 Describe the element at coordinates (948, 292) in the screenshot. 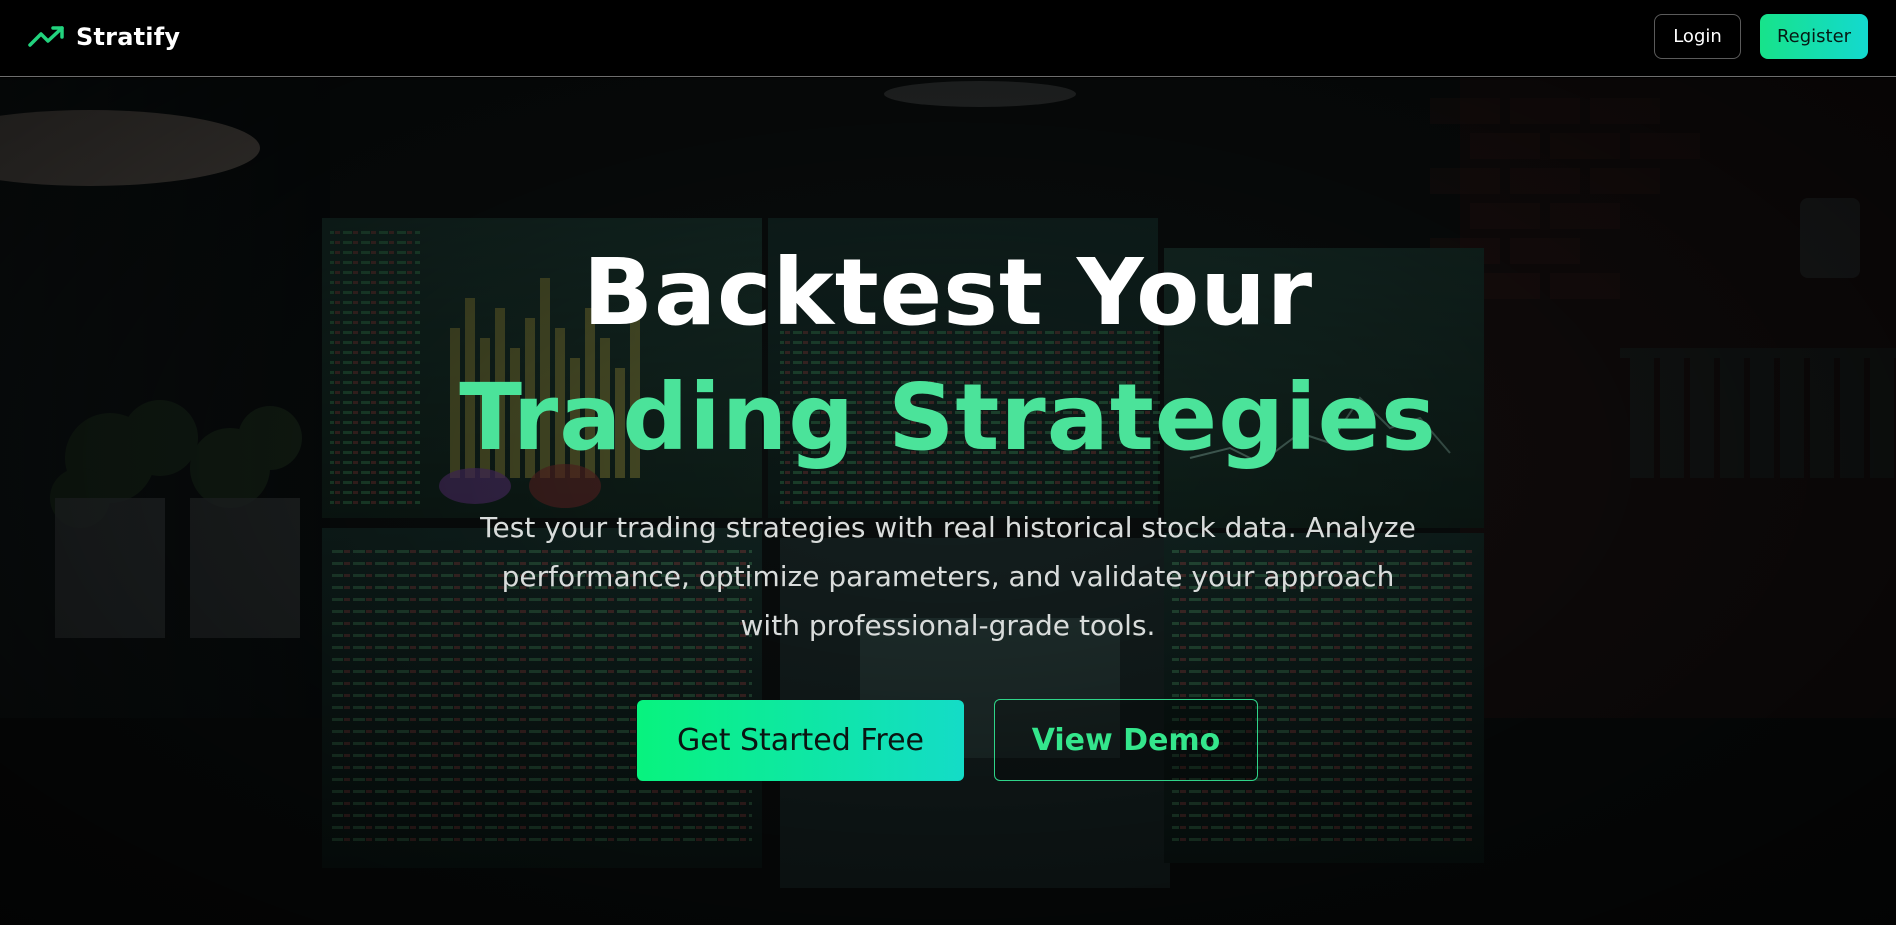

I see `hero-headline-line1: Backtest Your` at that location.